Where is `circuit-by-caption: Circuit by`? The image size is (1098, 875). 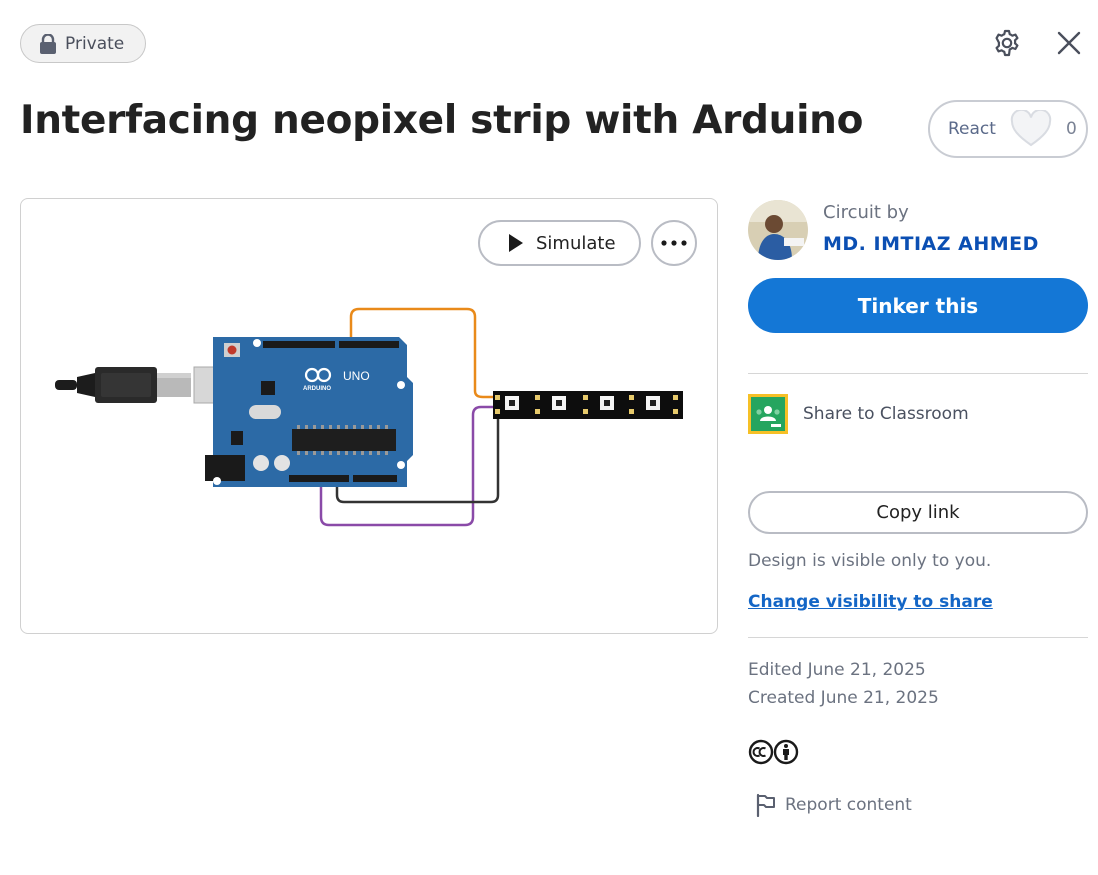 circuit-by-caption: Circuit by is located at coordinates (866, 212).